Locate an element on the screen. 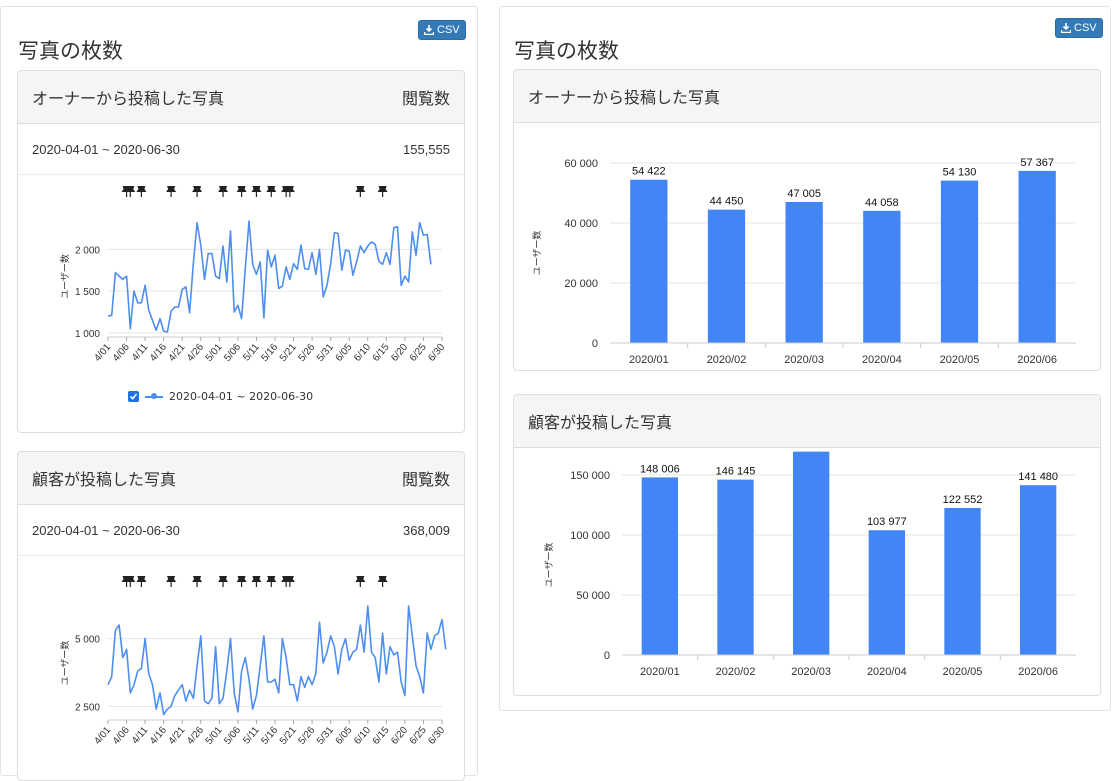 The image size is (1119, 781). x-tick-label: 4/21 is located at coordinates (177, 353).